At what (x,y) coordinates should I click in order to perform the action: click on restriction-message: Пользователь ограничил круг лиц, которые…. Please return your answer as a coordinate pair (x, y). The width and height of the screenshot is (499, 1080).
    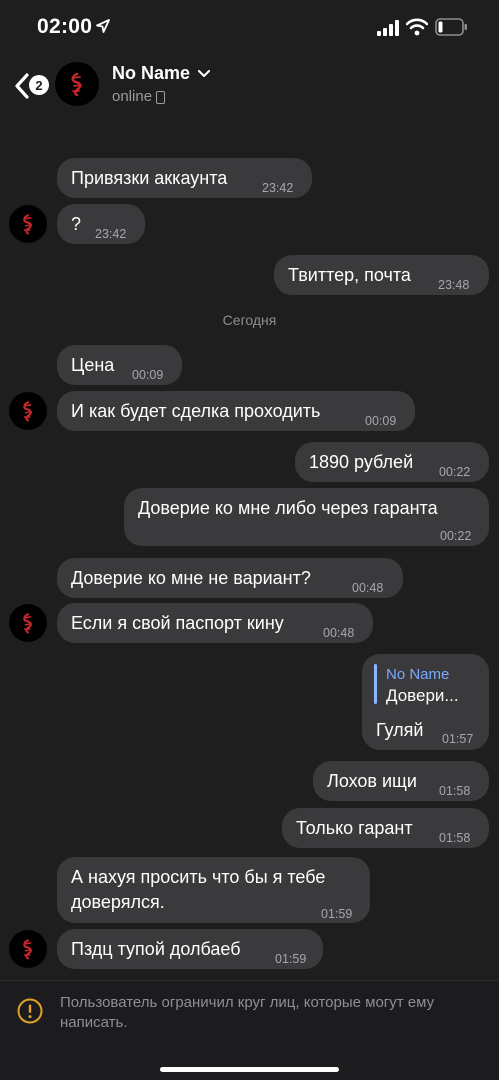
    Looking at the image, I should click on (247, 1012).